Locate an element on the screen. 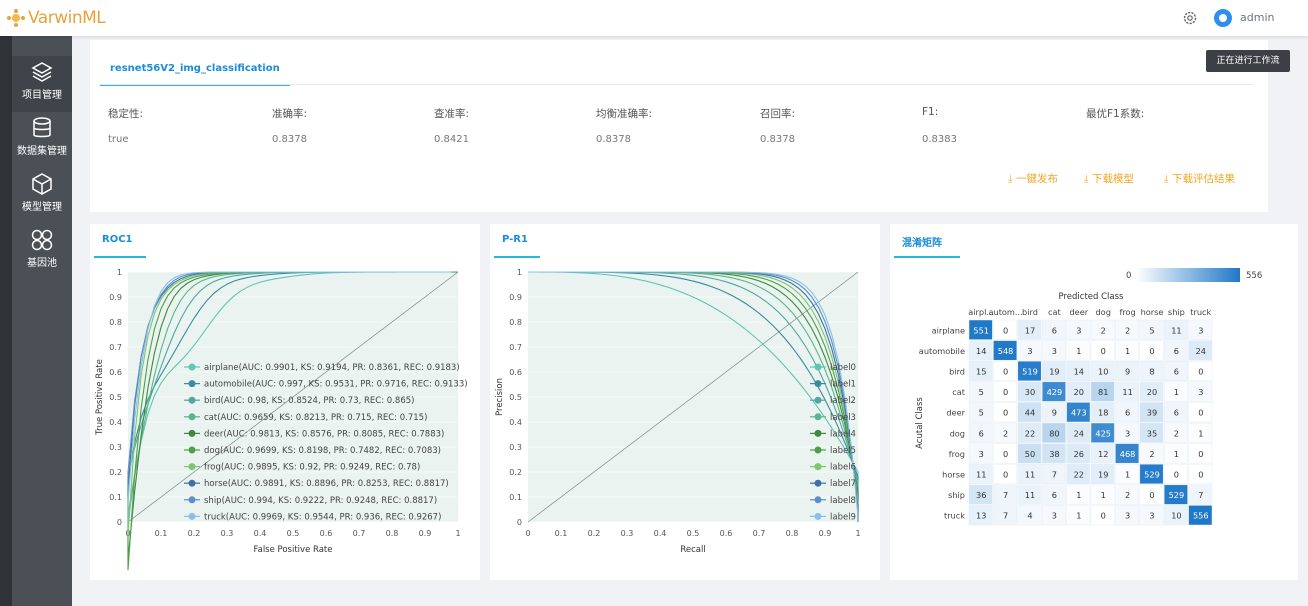 This screenshot has width=1308, height=606. cm-cell-value: 36 is located at coordinates (981, 495).